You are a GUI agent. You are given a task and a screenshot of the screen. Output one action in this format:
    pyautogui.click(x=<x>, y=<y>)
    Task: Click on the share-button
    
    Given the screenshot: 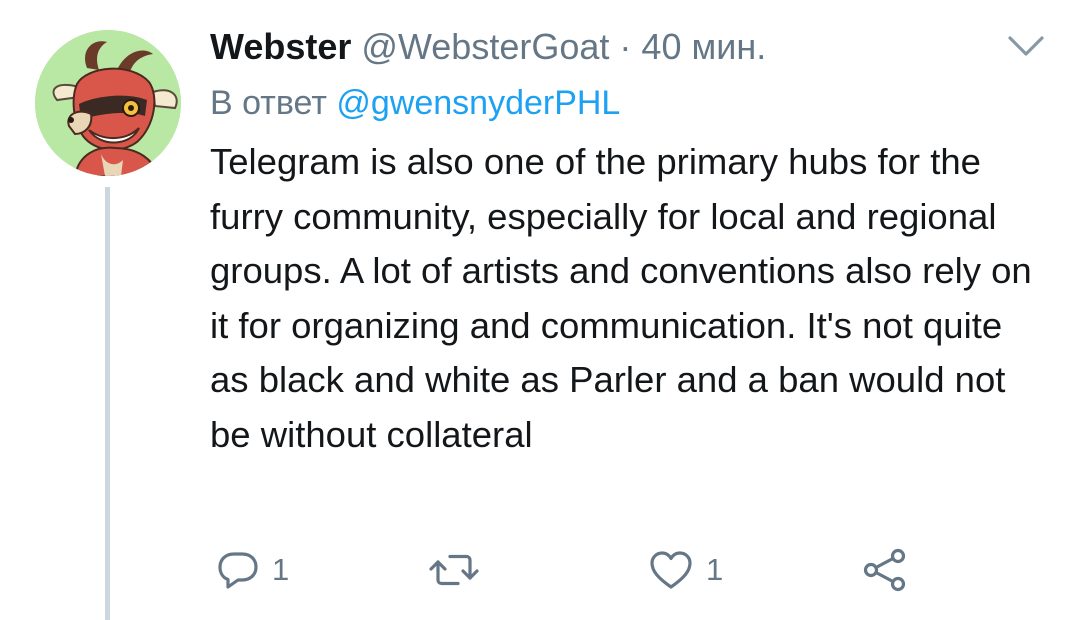 What is the action you would take?
    pyautogui.click(x=885, y=570)
    